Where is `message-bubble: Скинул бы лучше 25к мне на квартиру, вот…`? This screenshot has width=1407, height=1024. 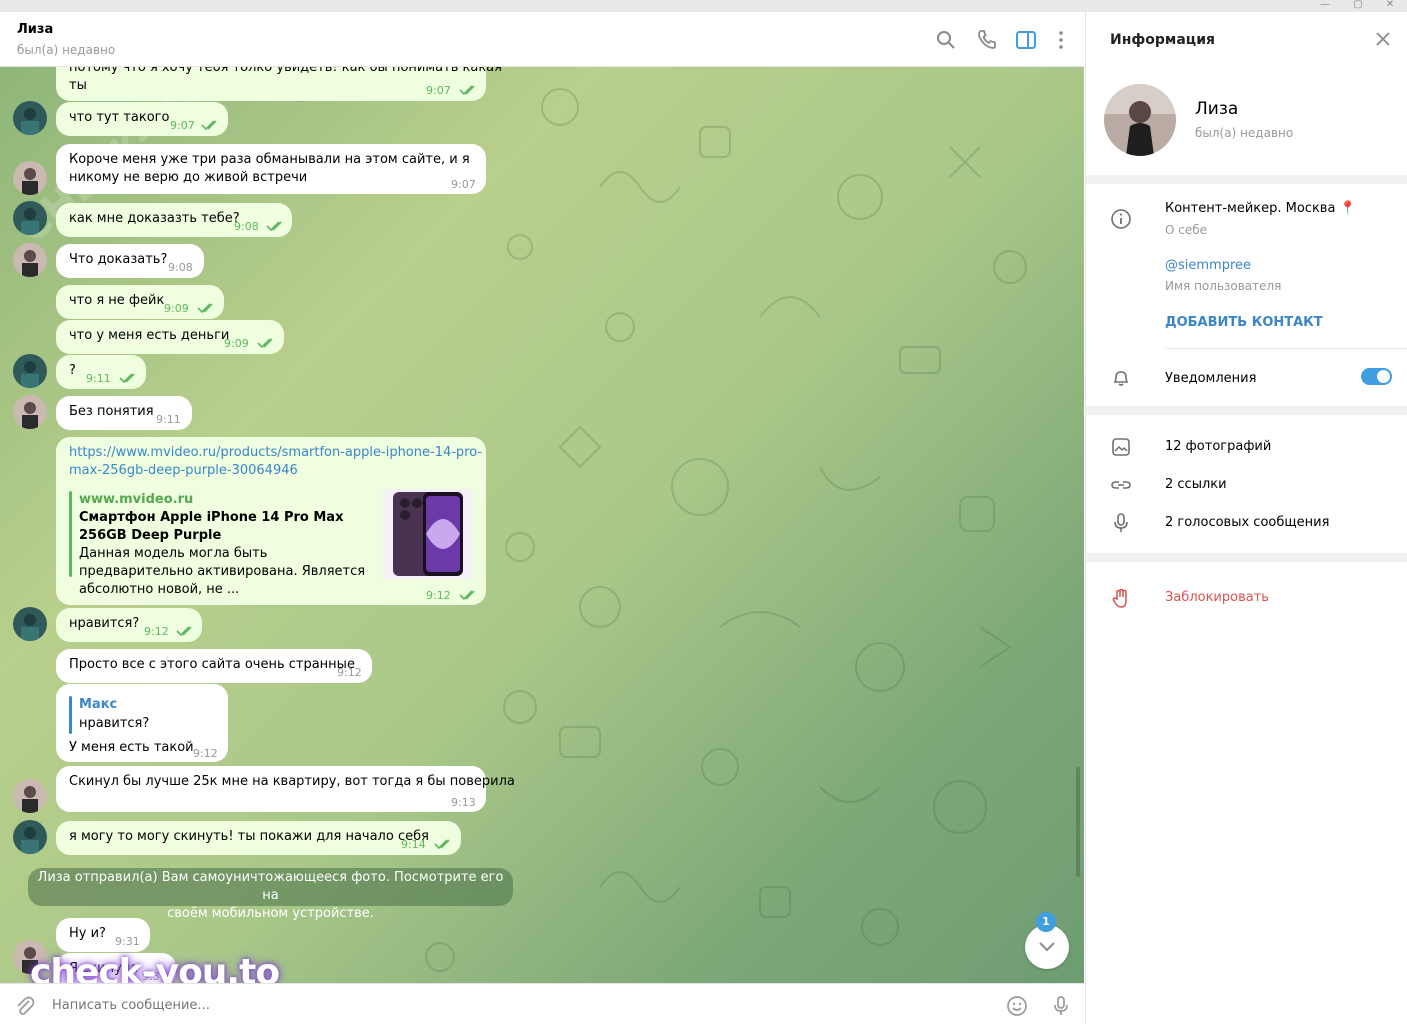 message-bubble: Скинул бы лучше 25к мне на квартиру, вот… is located at coordinates (285, 789).